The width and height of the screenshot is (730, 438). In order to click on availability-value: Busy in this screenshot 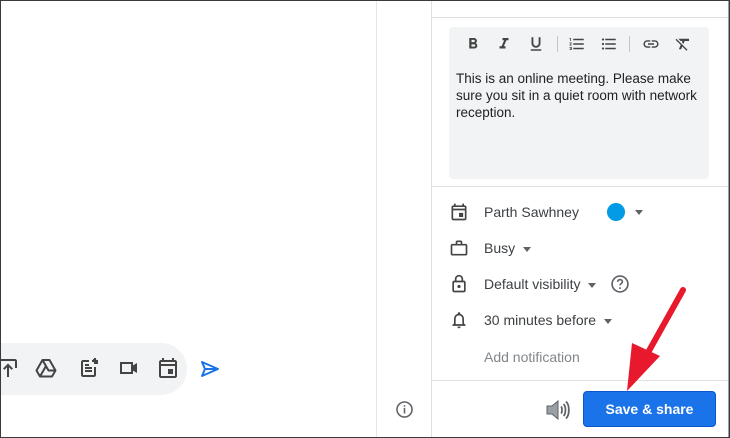, I will do `click(500, 248)`.